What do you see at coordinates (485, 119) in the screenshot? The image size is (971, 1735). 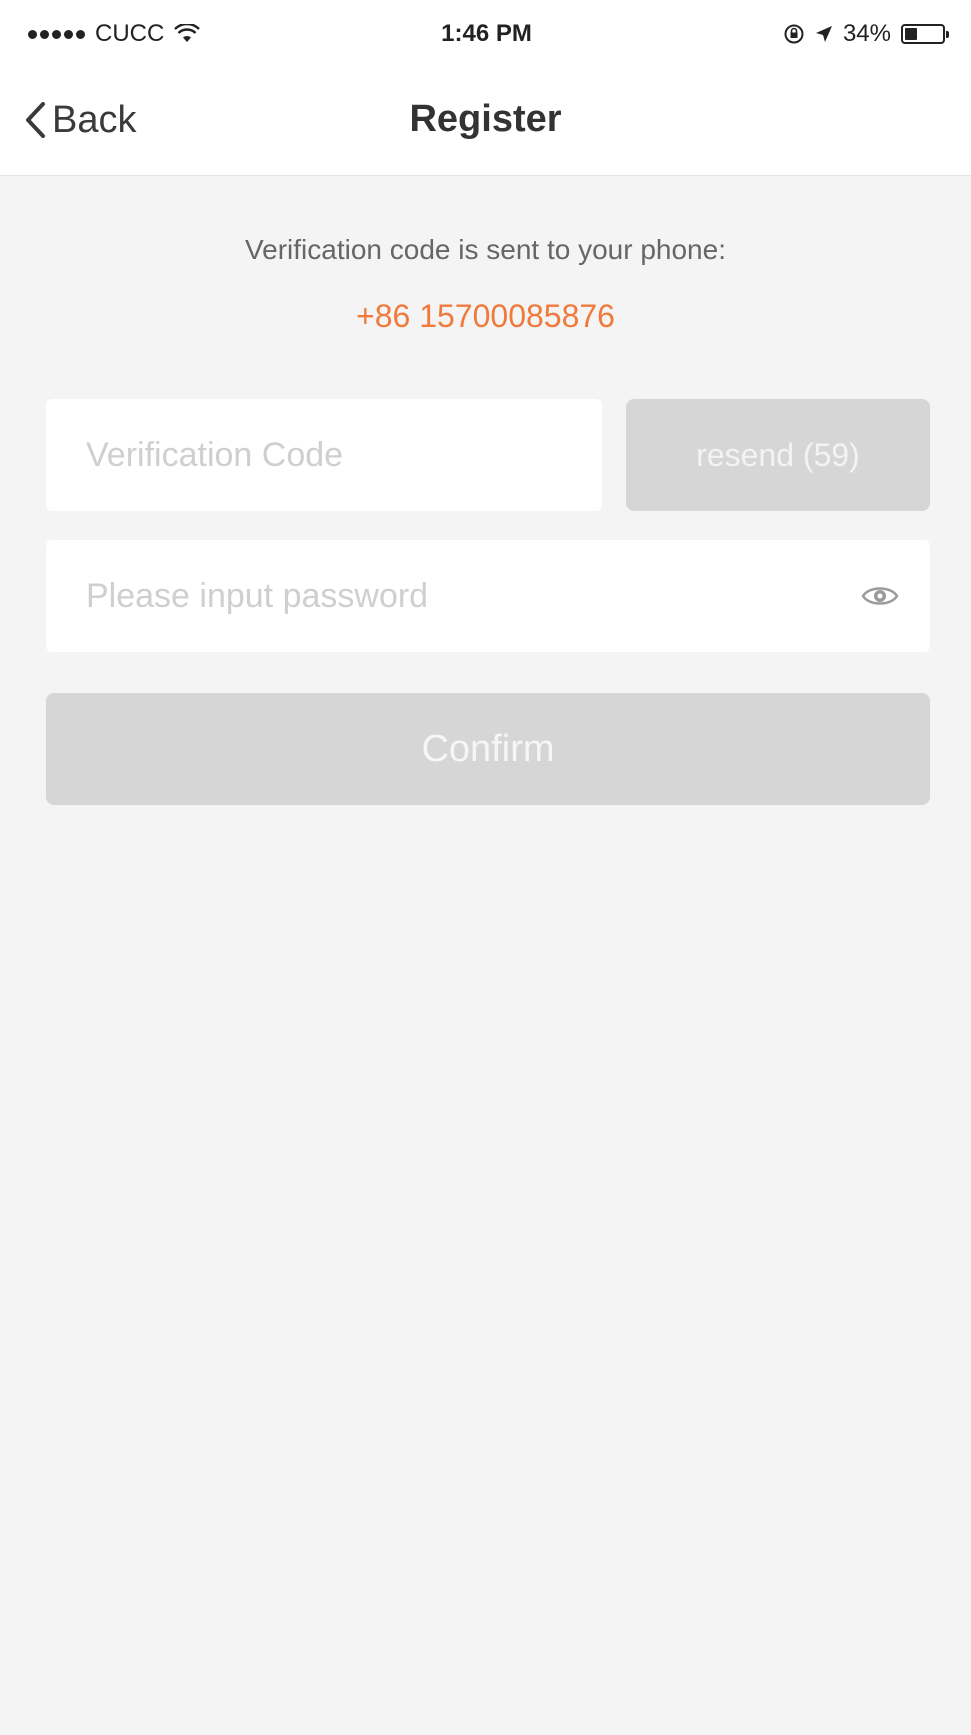 I see `page-title: Register` at bounding box center [485, 119].